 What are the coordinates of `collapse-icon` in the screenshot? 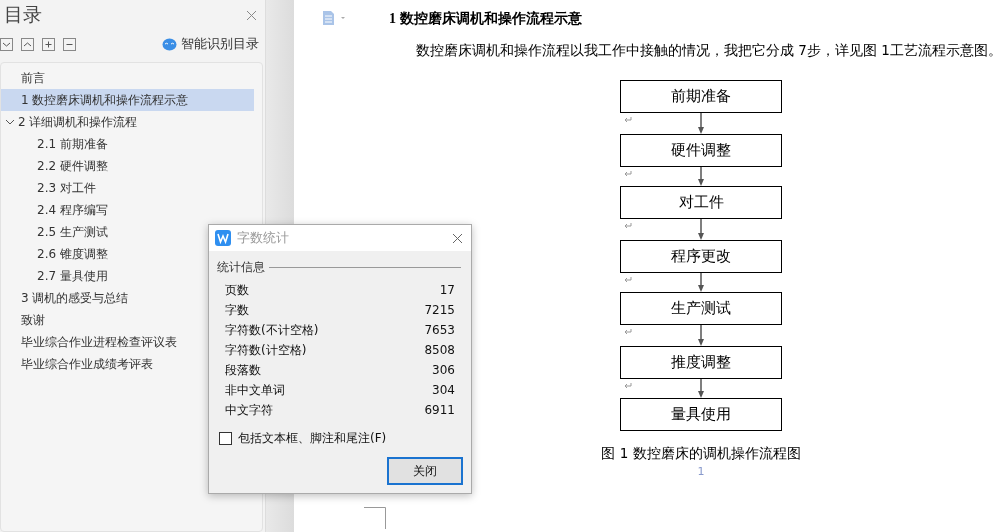 It's located at (6, 44).